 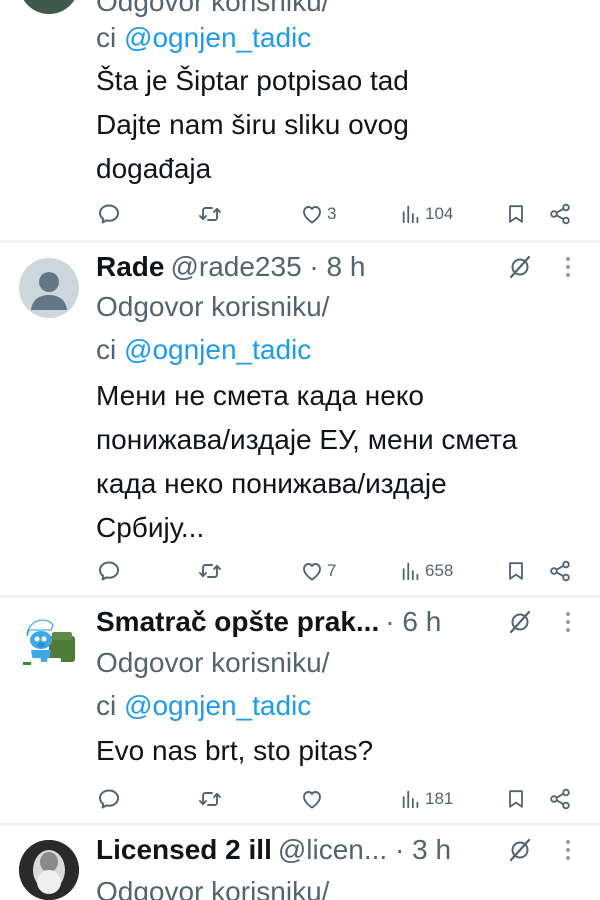 I want to click on views-button: 104, so click(x=426, y=214).